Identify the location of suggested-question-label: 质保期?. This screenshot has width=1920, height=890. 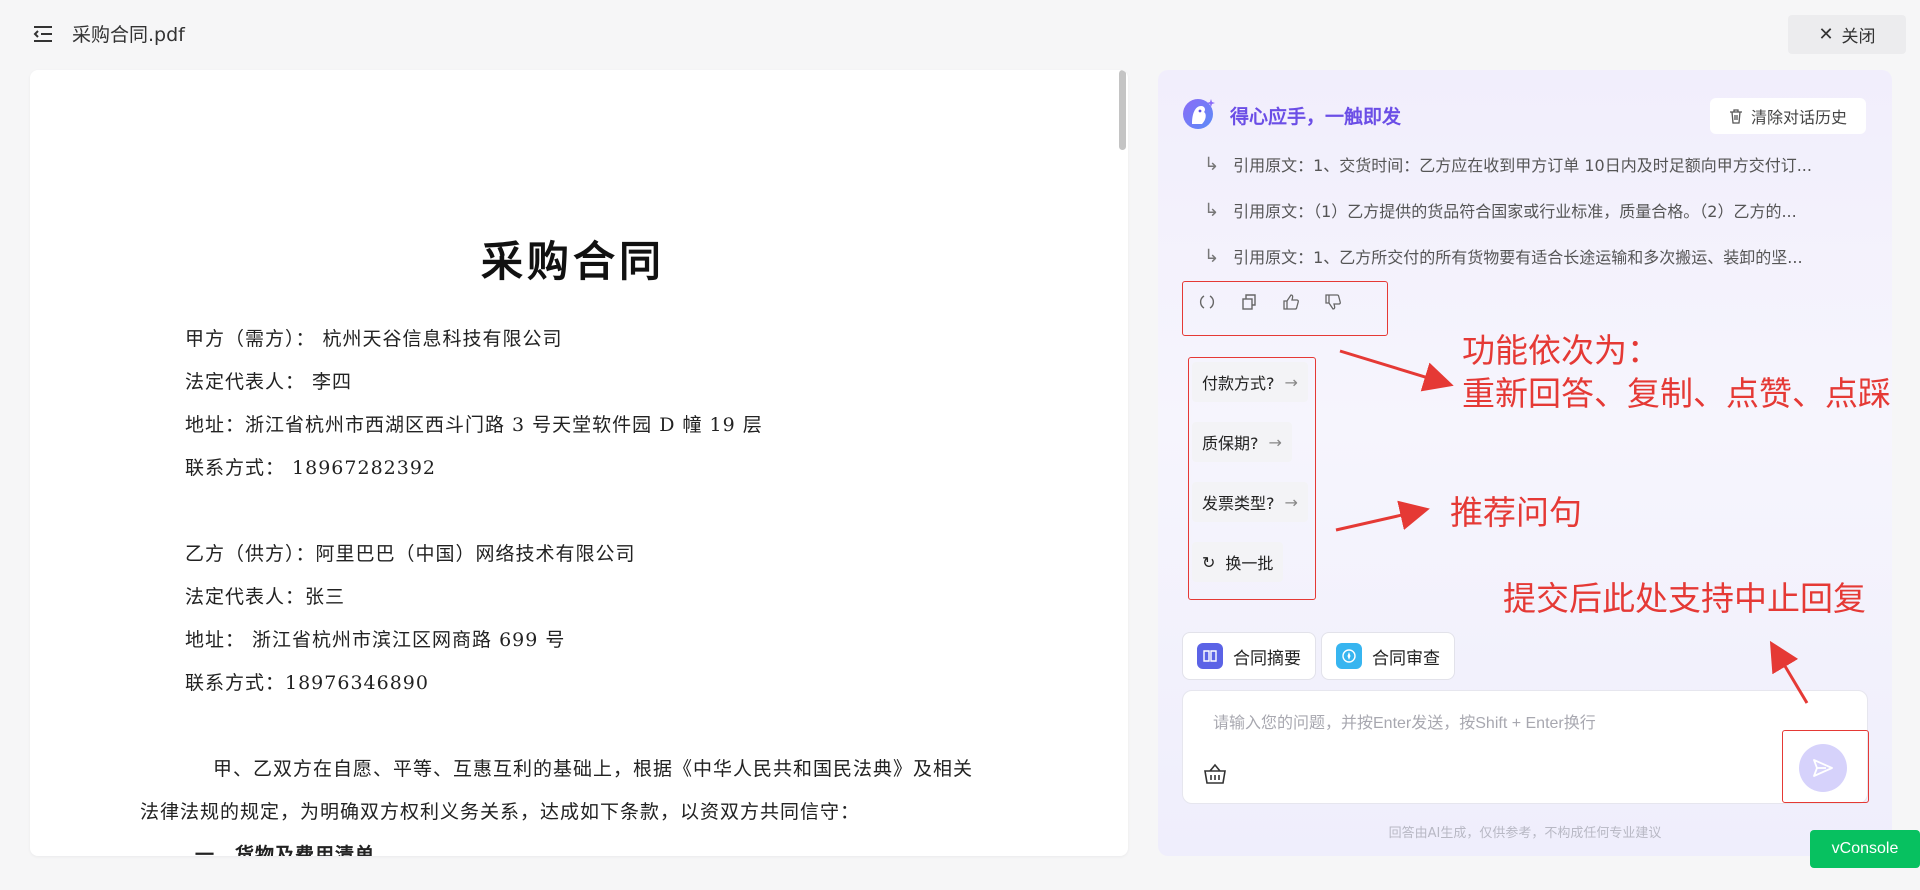
(1230, 443).